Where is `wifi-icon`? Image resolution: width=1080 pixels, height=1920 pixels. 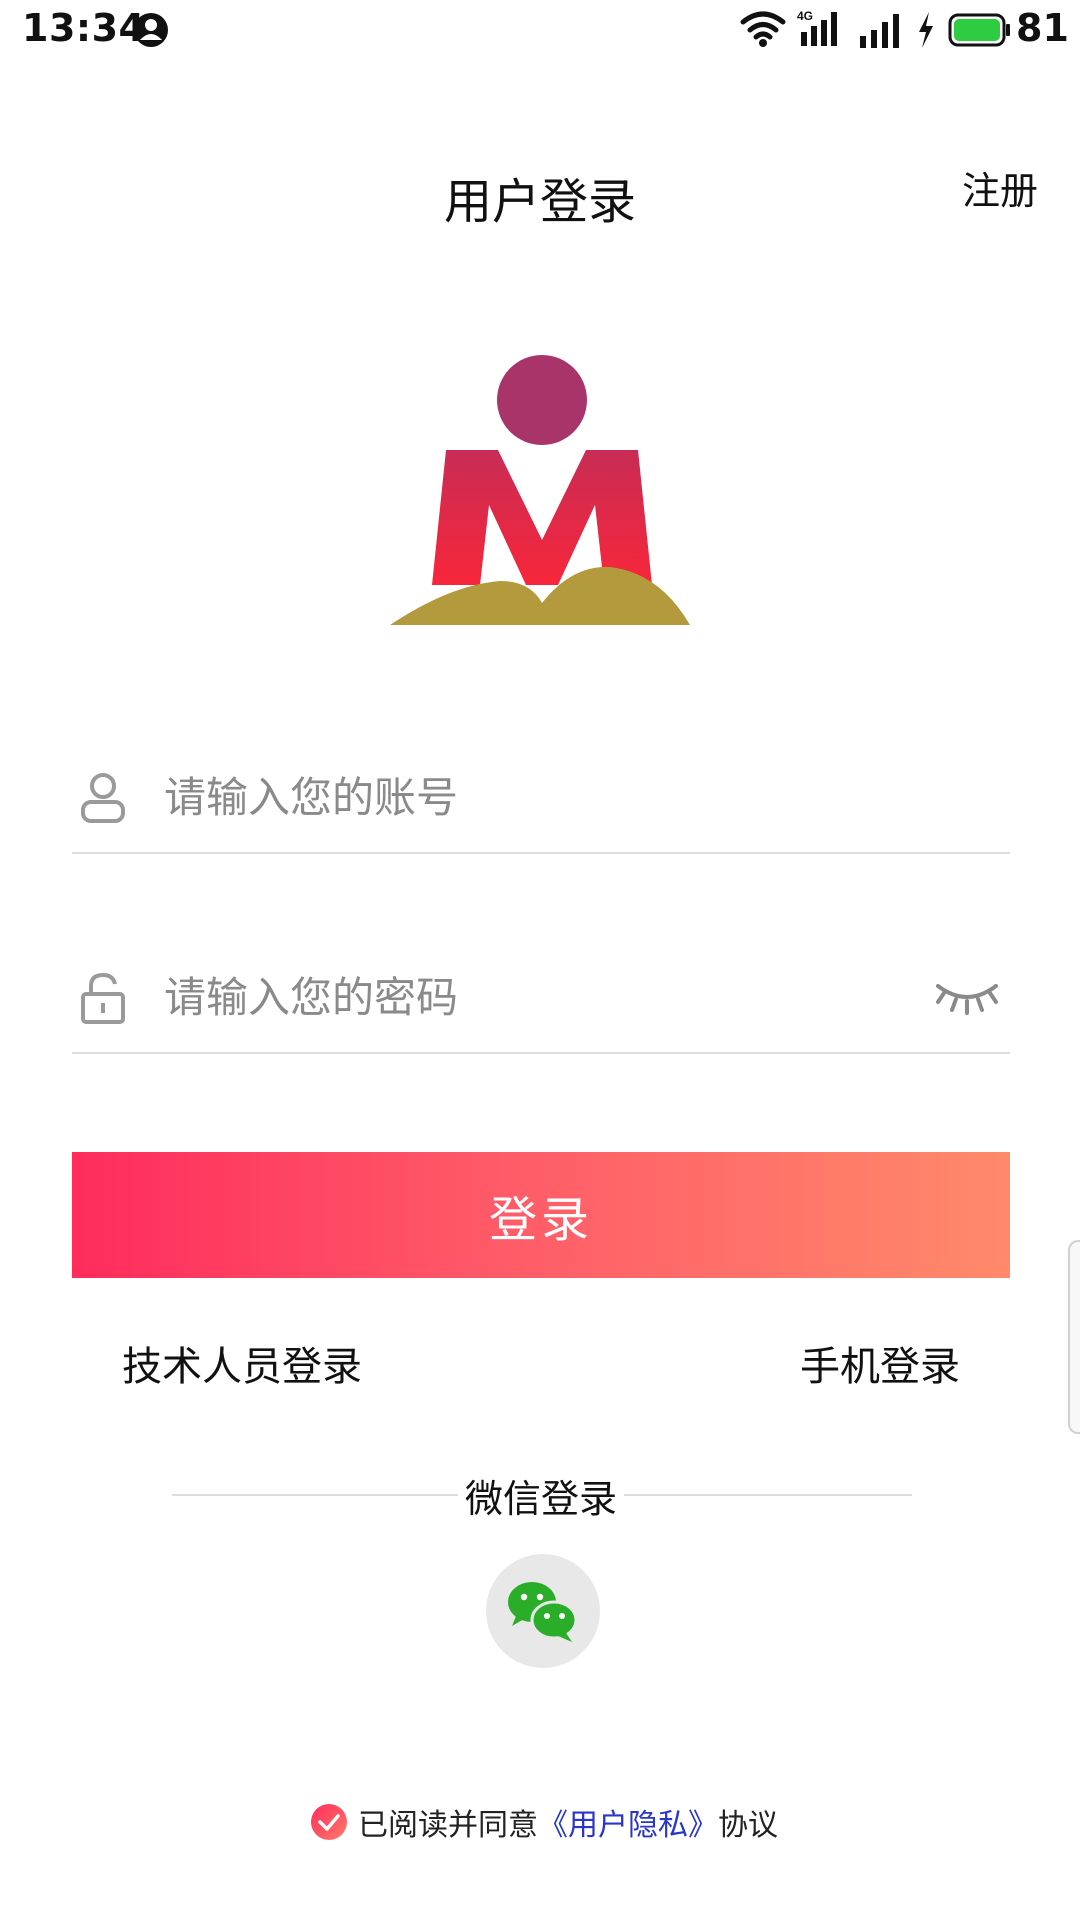
wifi-icon is located at coordinates (763, 29).